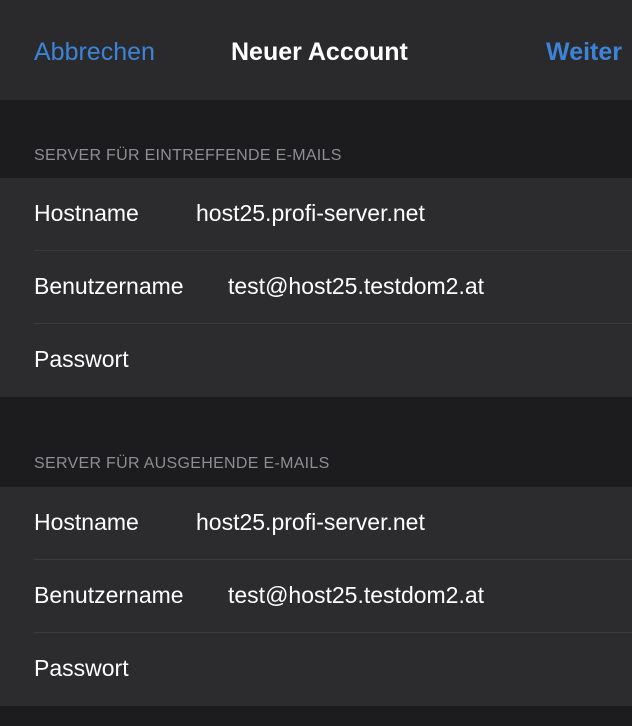  What do you see at coordinates (319, 52) in the screenshot?
I see `page-title: Neuer Account` at bounding box center [319, 52].